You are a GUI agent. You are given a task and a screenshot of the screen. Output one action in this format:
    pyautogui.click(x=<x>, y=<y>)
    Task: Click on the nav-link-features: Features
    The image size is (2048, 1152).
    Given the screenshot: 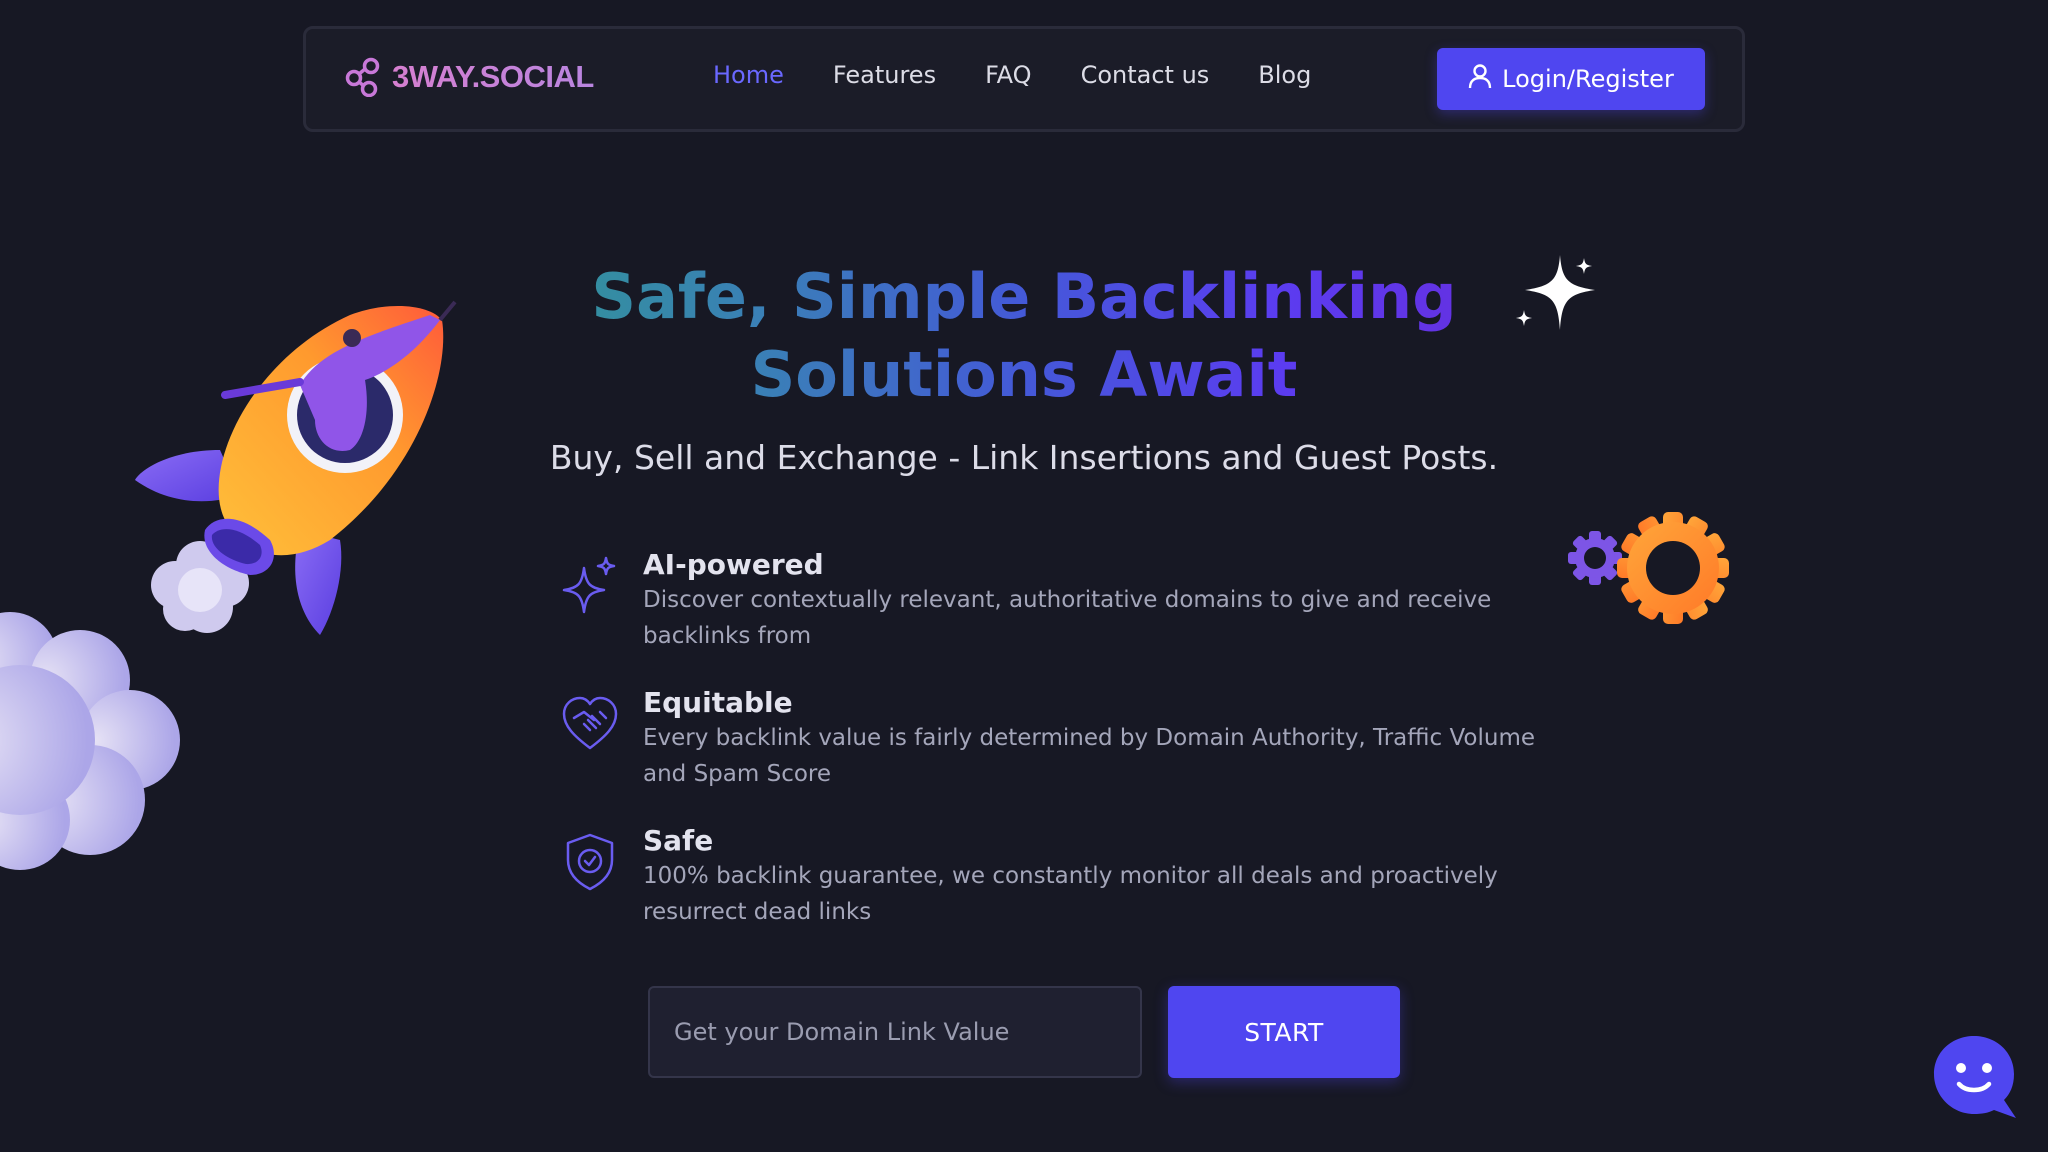 What is the action you would take?
    pyautogui.click(x=884, y=75)
    